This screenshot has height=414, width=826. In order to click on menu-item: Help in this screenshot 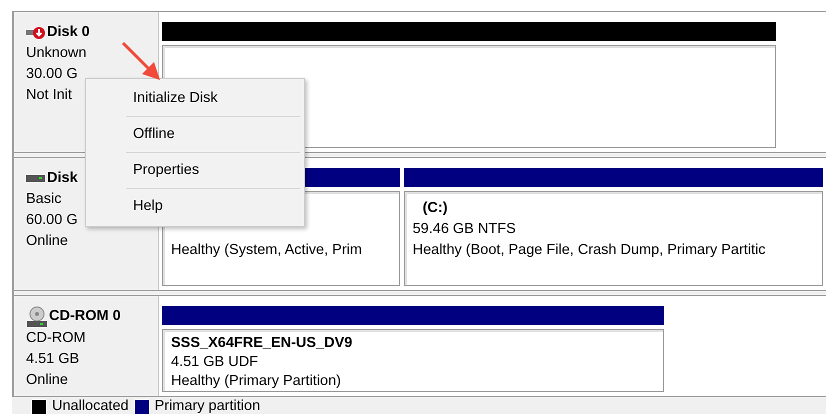, I will do `click(195, 206)`.